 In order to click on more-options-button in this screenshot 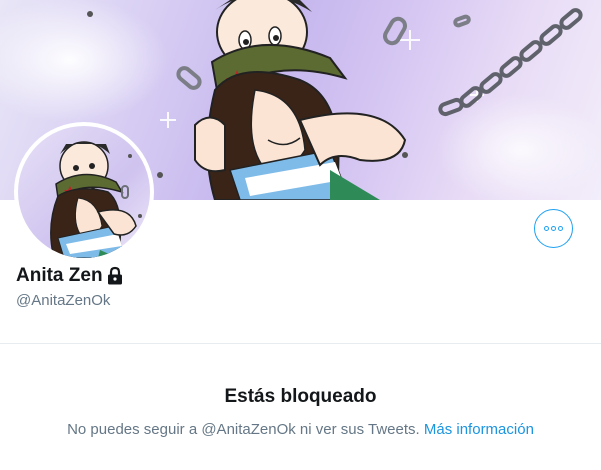, I will do `click(553, 228)`.